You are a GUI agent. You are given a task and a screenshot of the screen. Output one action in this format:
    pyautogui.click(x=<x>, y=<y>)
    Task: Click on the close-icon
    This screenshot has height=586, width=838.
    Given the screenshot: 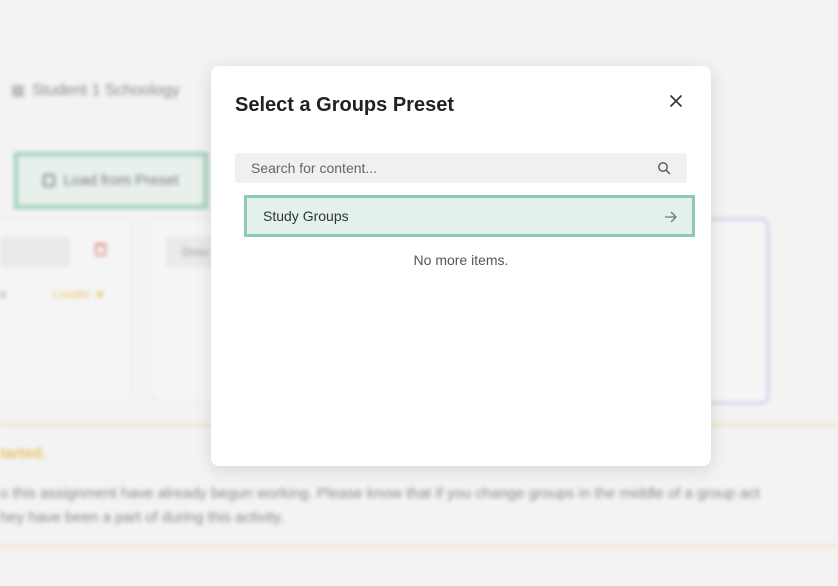 What is the action you would take?
    pyautogui.click(x=676, y=101)
    